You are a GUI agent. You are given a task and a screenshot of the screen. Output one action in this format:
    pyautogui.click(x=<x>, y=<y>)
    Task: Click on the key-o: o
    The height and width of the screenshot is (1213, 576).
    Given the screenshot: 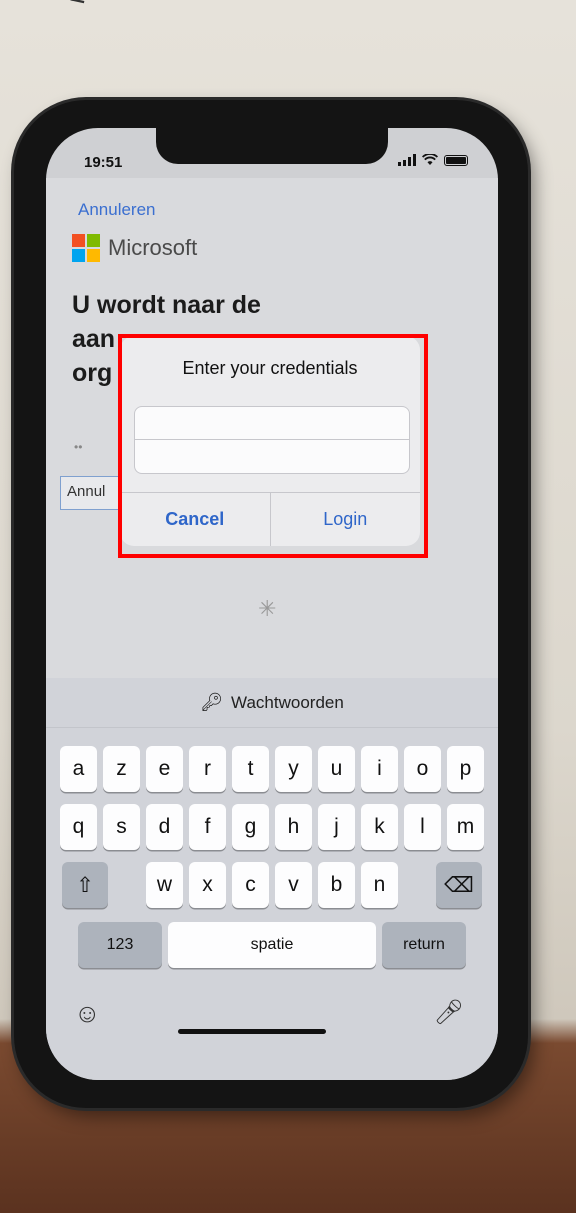 What is the action you would take?
    pyautogui.click(x=422, y=769)
    